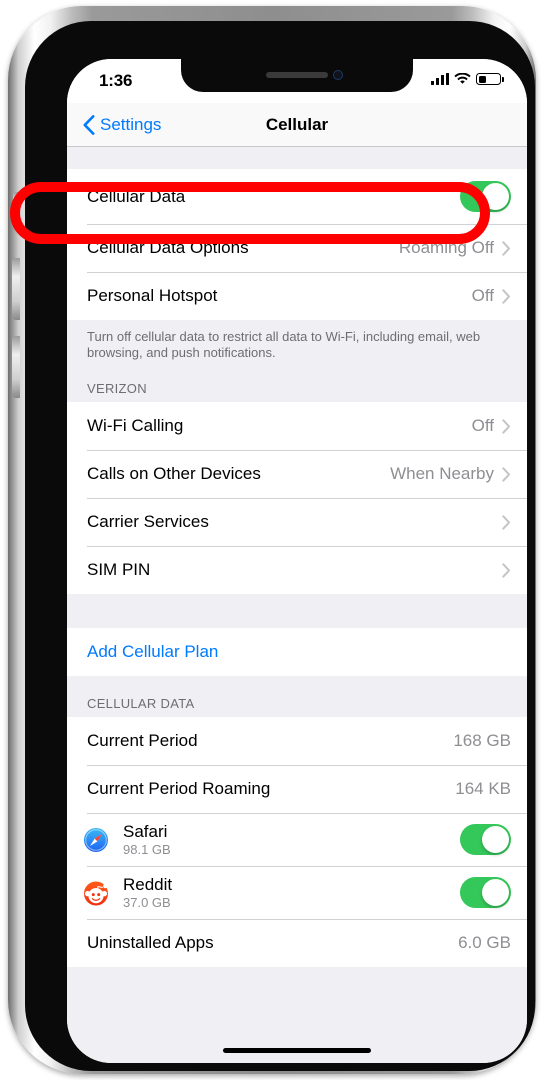 The image size is (544, 1080). What do you see at coordinates (291, 893) in the screenshot?
I see `app-reddit-text: Reddit 37.0 GB` at bounding box center [291, 893].